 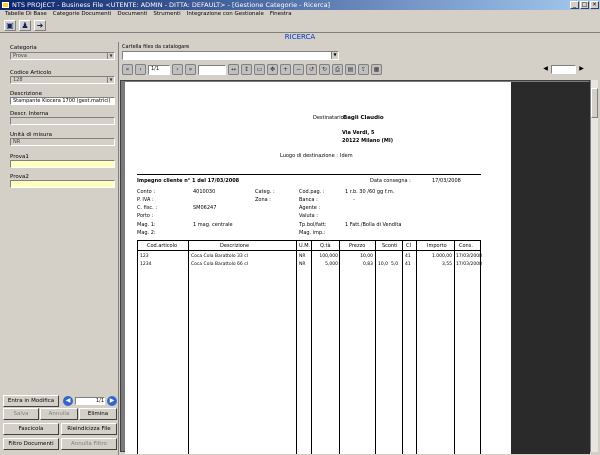 I want to click on vertical-scrollbar, so click(x=594, y=266).